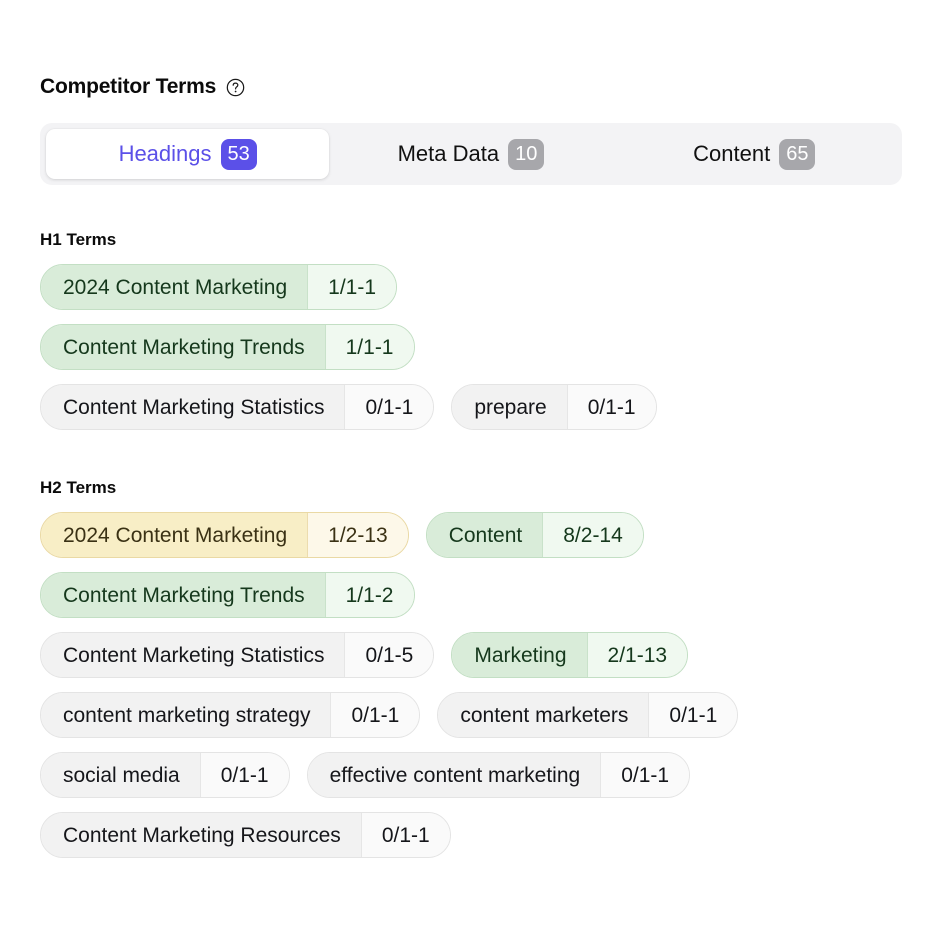  What do you see at coordinates (448, 153) in the screenshot?
I see `tab-meta-data-label: Meta Data` at bounding box center [448, 153].